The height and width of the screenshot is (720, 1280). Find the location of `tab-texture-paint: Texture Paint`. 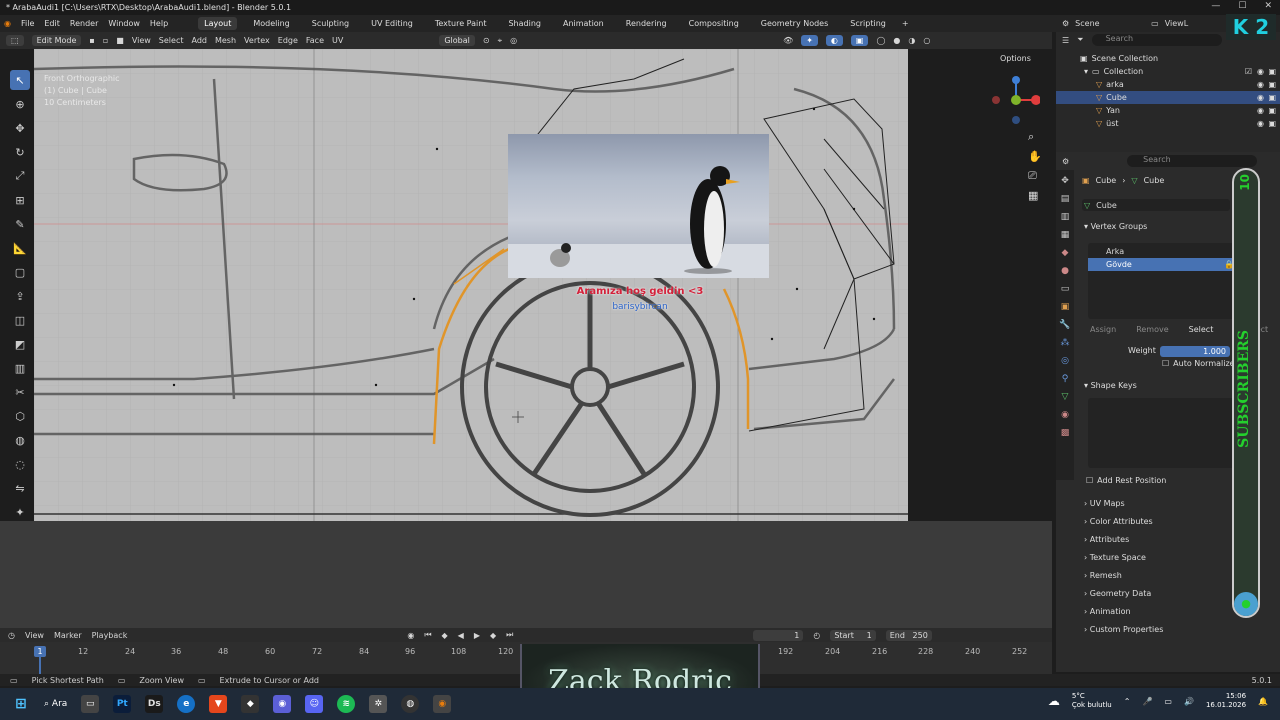

tab-texture-paint: Texture Paint is located at coordinates (461, 23).